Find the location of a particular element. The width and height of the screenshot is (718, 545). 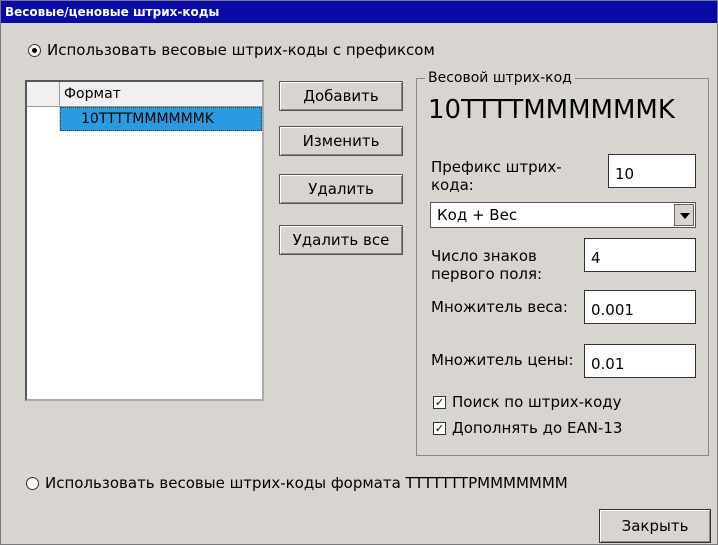

list-item-format: 10TTTTMMMMMMK is located at coordinates (161, 119).